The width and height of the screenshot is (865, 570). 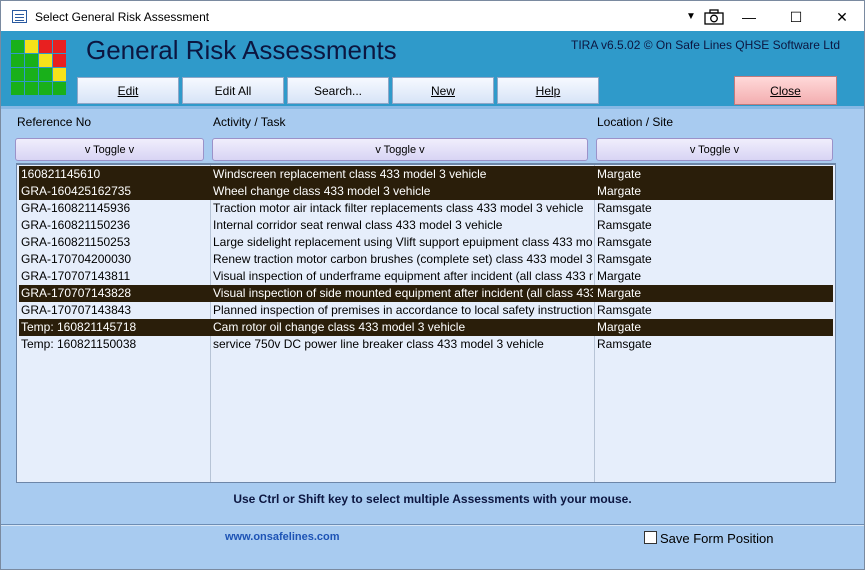 What do you see at coordinates (749, 17) in the screenshot?
I see `minimize-button: —` at bounding box center [749, 17].